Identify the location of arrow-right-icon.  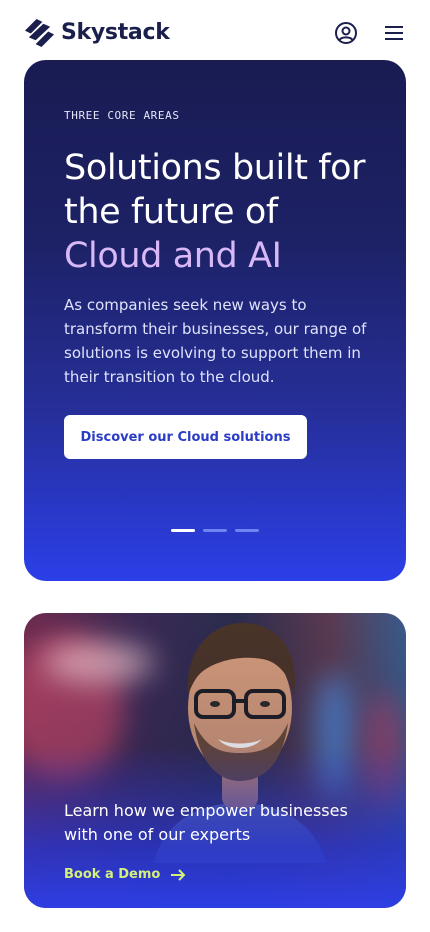
(178, 874).